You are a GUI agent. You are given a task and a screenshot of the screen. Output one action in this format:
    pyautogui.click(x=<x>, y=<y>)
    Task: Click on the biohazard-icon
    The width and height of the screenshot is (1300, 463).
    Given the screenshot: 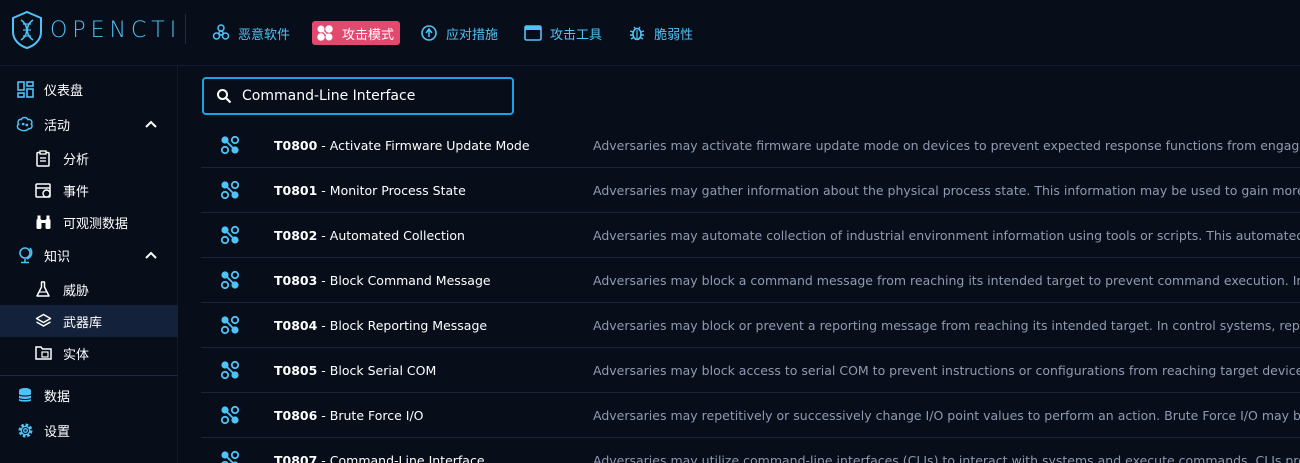 What is the action you would take?
    pyautogui.click(x=221, y=33)
    